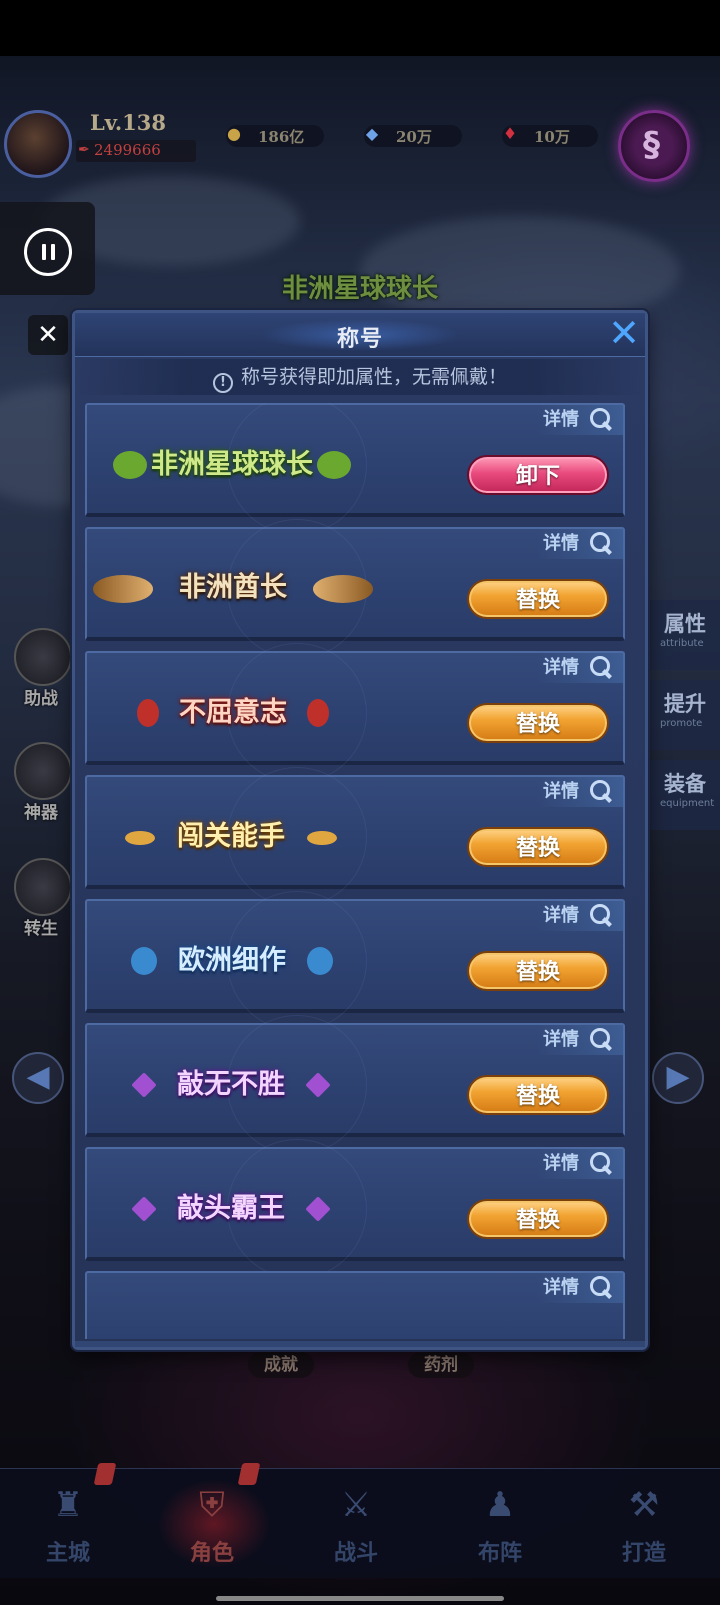 The height and width of the screenshot is (1605, 720). What do you see at coordinates (281, 137) in the screenshot?
I see `gold-value: 186亿` at bounding box center [281, 137].